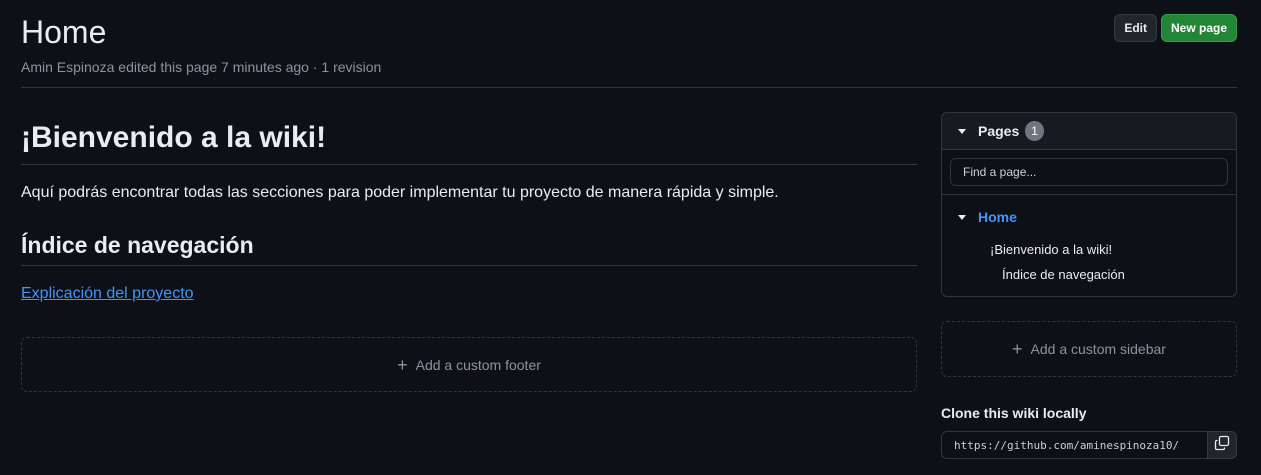 The image size is (1261, 475). I want to click on page-title: Home, so click(64, 32).